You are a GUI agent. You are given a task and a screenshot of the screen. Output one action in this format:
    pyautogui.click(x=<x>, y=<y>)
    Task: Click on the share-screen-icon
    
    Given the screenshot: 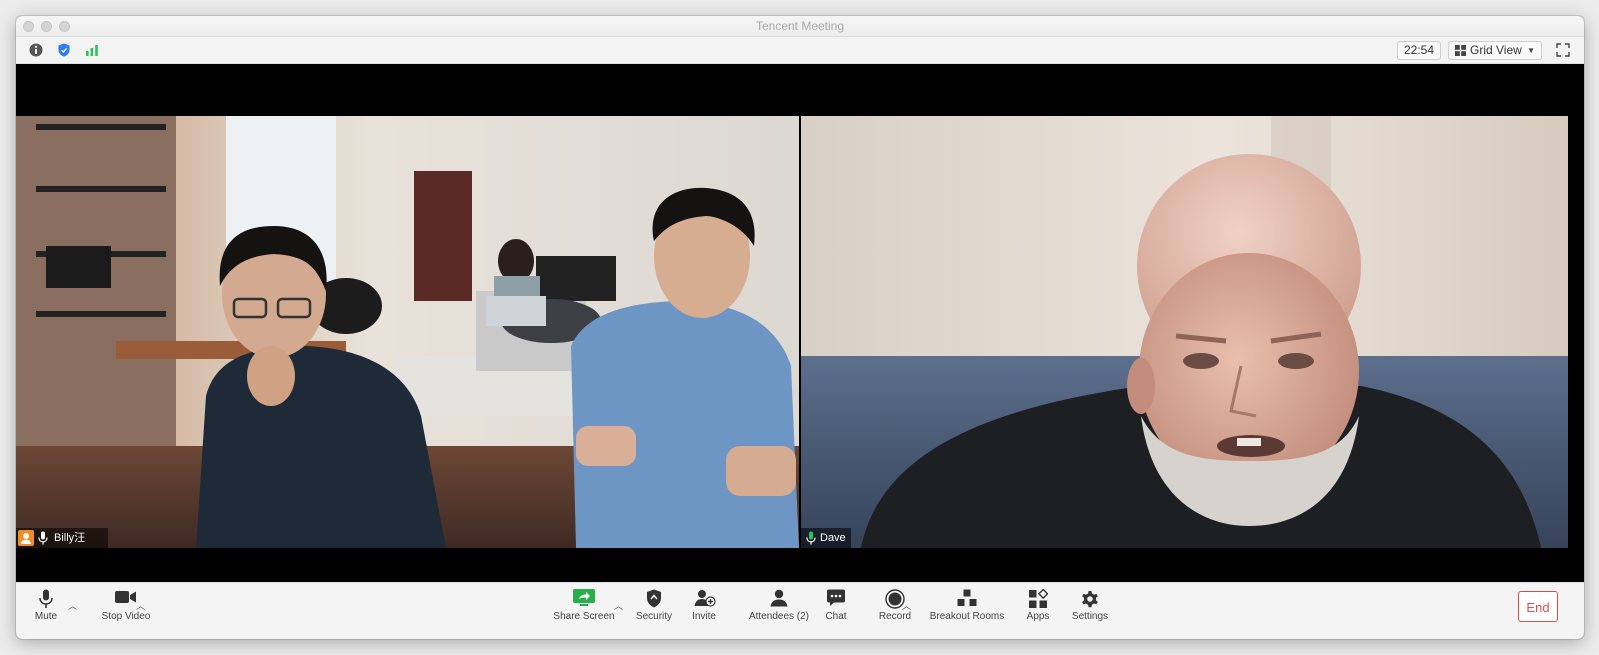 What is the action you would take?
    pyautogui.click(x=584, y=597)
    